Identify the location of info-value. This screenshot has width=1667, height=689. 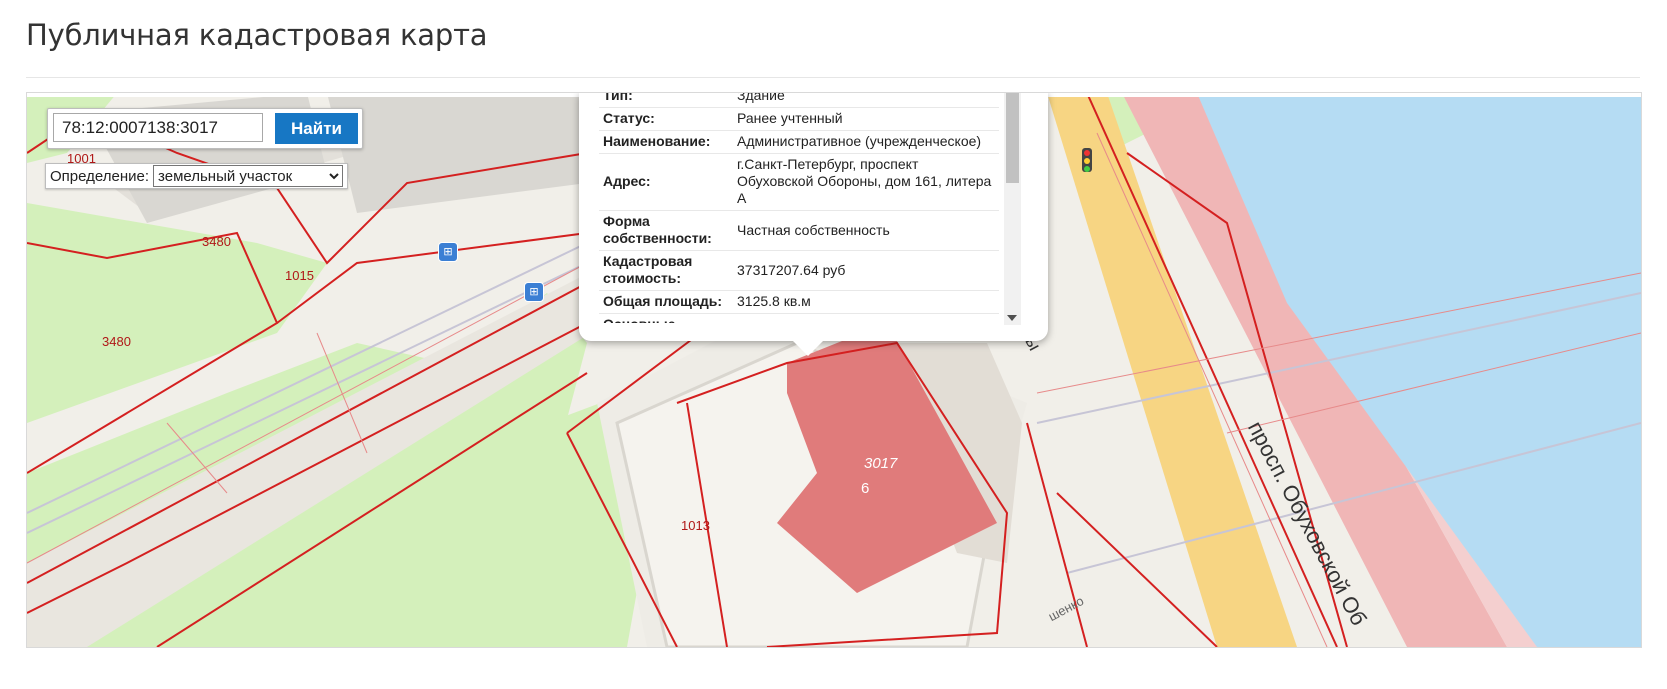
(866, 318).